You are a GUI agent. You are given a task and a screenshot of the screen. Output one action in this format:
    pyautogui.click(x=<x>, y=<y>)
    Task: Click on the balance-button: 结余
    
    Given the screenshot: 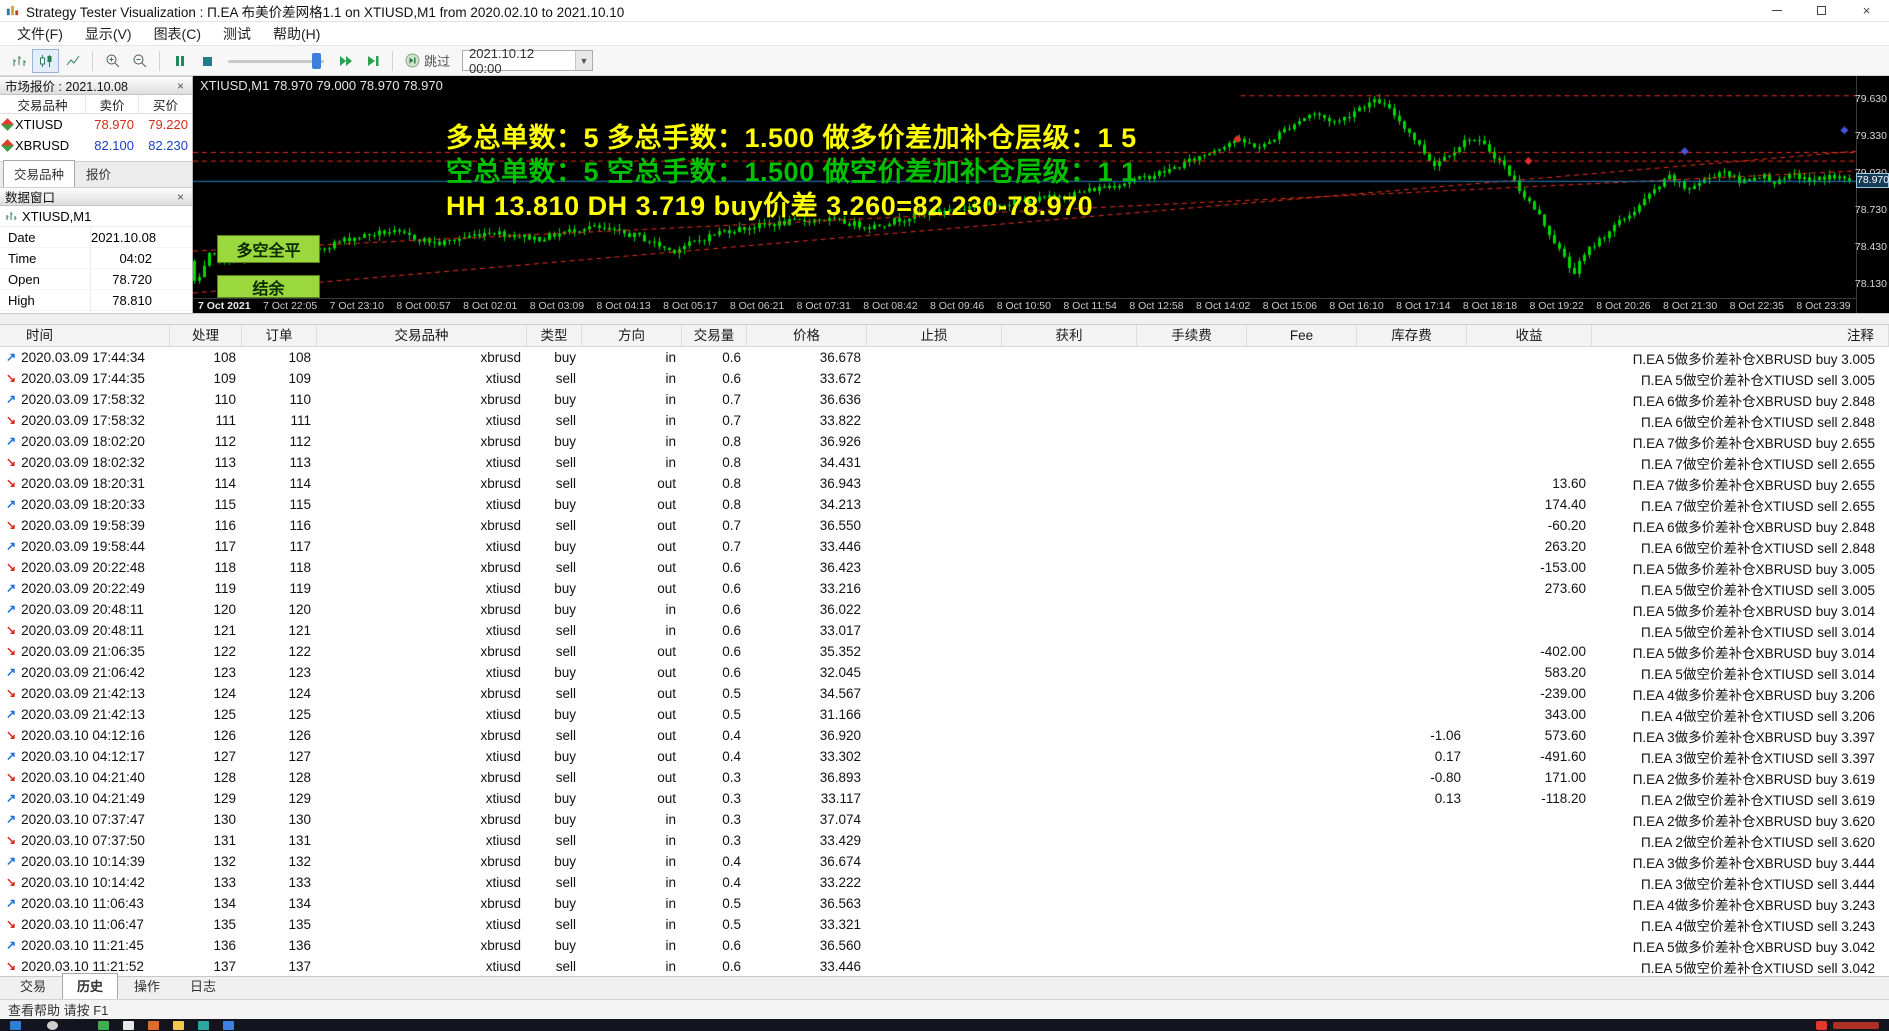 What is the action you would take?
    pyautogui.click(x=268, y=286)
    